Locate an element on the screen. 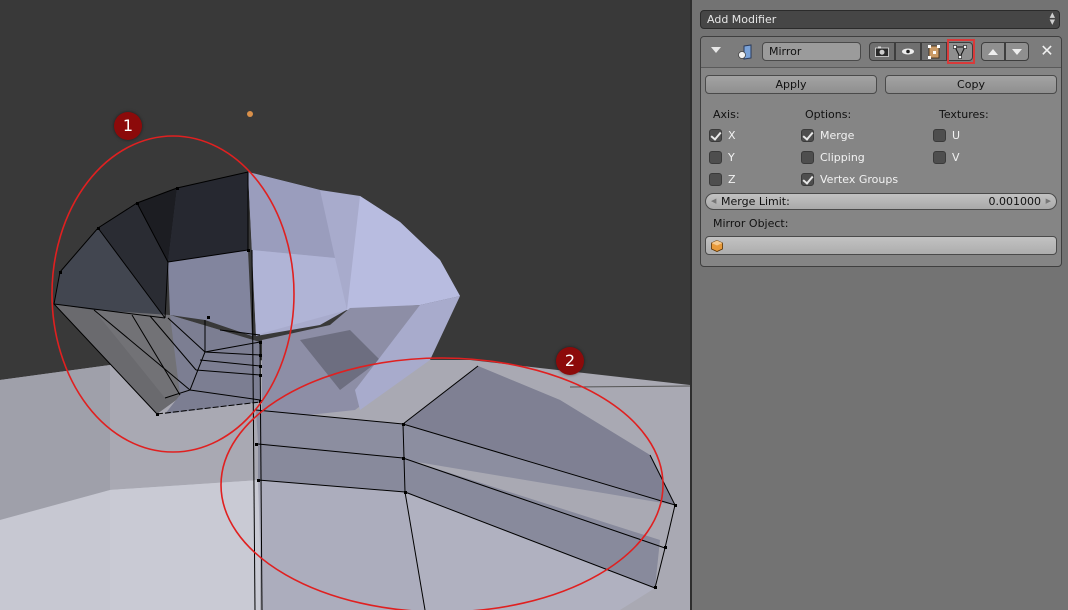 This screenshot has width=1068, height=610. modifier-header: Mirror ✕ is located at coordinates (881, 52).